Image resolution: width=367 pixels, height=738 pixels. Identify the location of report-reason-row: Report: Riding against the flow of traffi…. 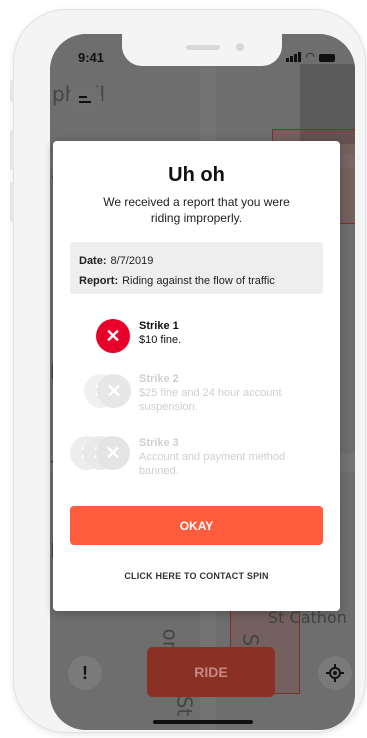
(201, 281).